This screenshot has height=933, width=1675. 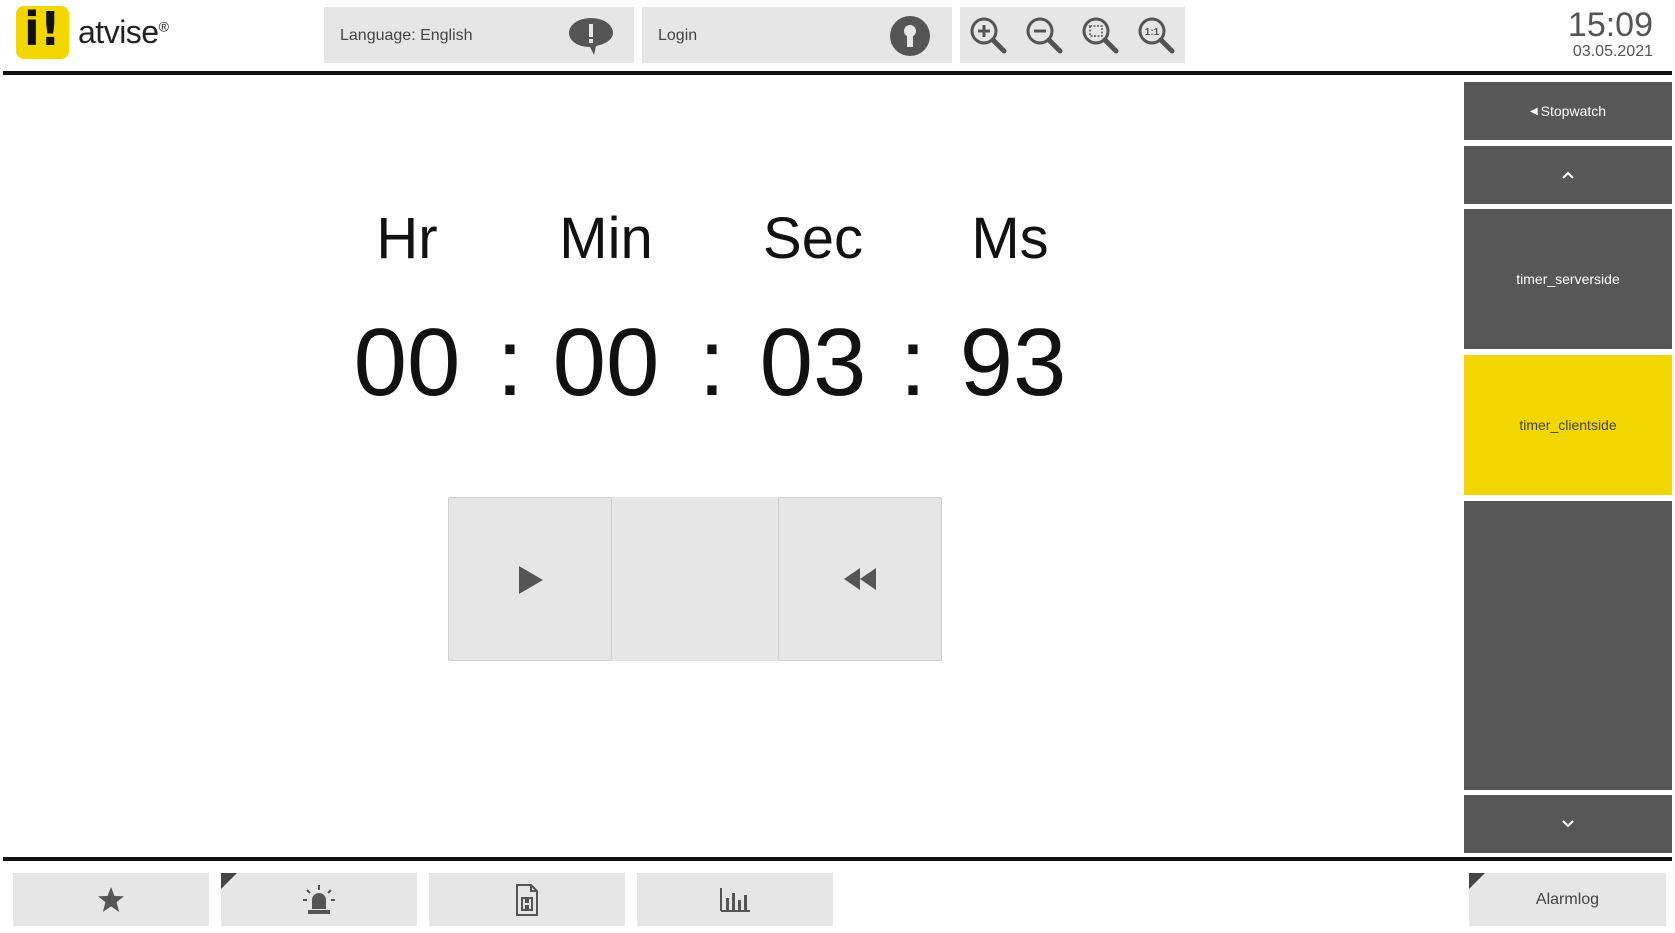 I want to click on keyhole-icon, so click(x=910, y=36).